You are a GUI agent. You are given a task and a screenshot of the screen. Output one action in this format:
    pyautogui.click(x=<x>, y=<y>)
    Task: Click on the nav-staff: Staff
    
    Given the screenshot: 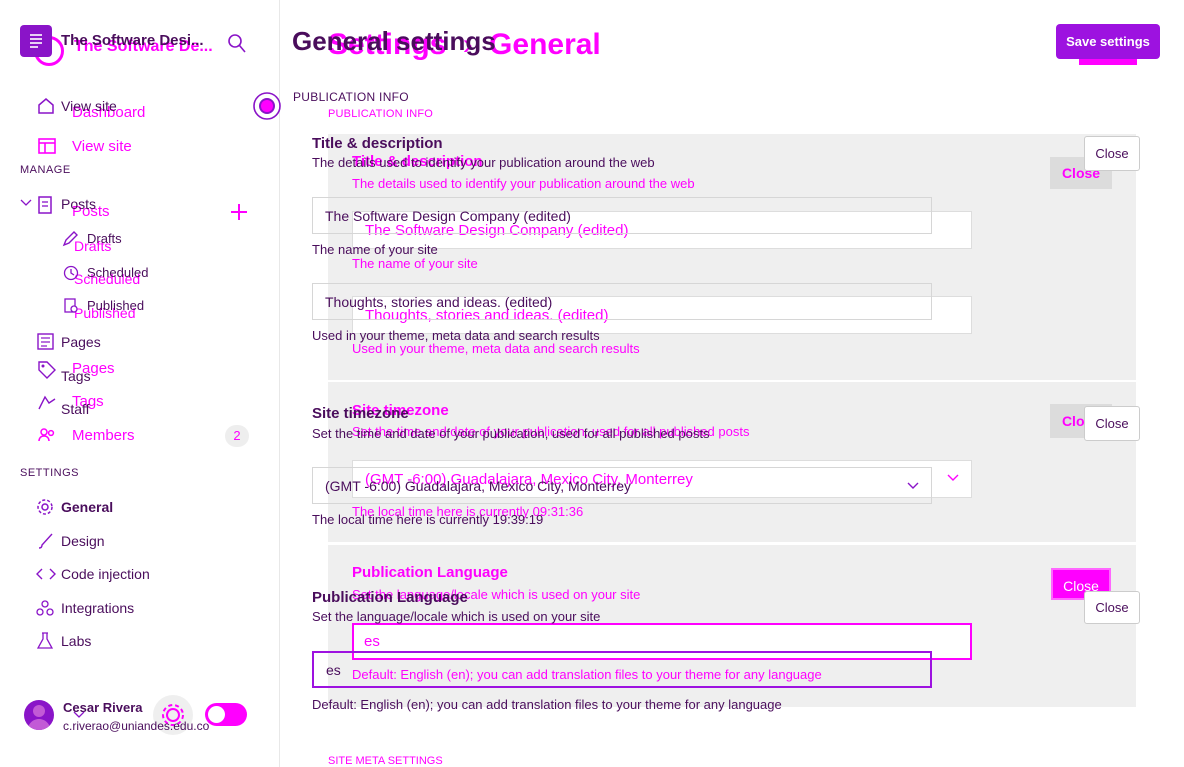 What is the action you would take?
    pyautogui.click(x=75, y=409)
    